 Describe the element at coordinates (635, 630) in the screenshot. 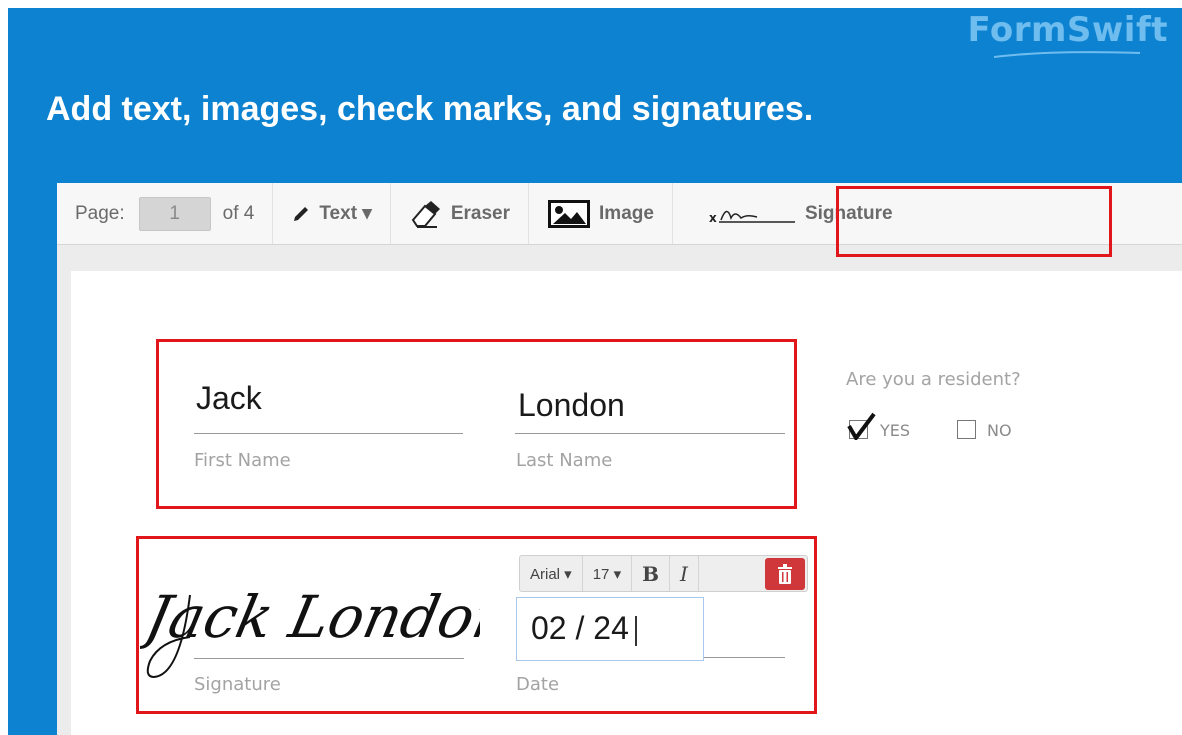

I see `text-caret` at that location.